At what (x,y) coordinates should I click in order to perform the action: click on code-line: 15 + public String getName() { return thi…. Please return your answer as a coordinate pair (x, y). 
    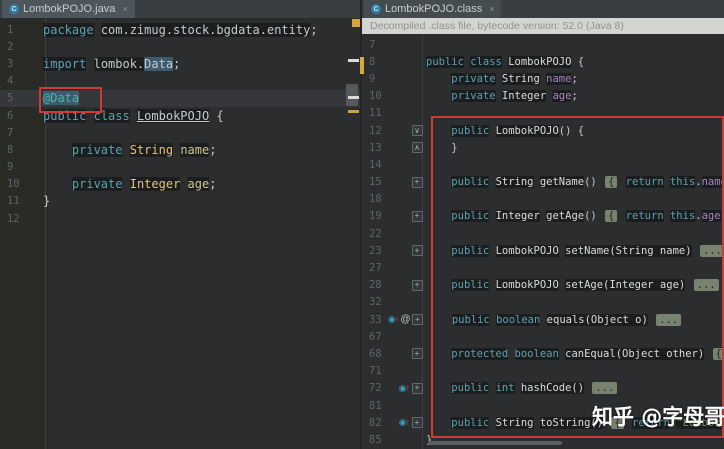
    Looking at the image, I should click on (543, 182).